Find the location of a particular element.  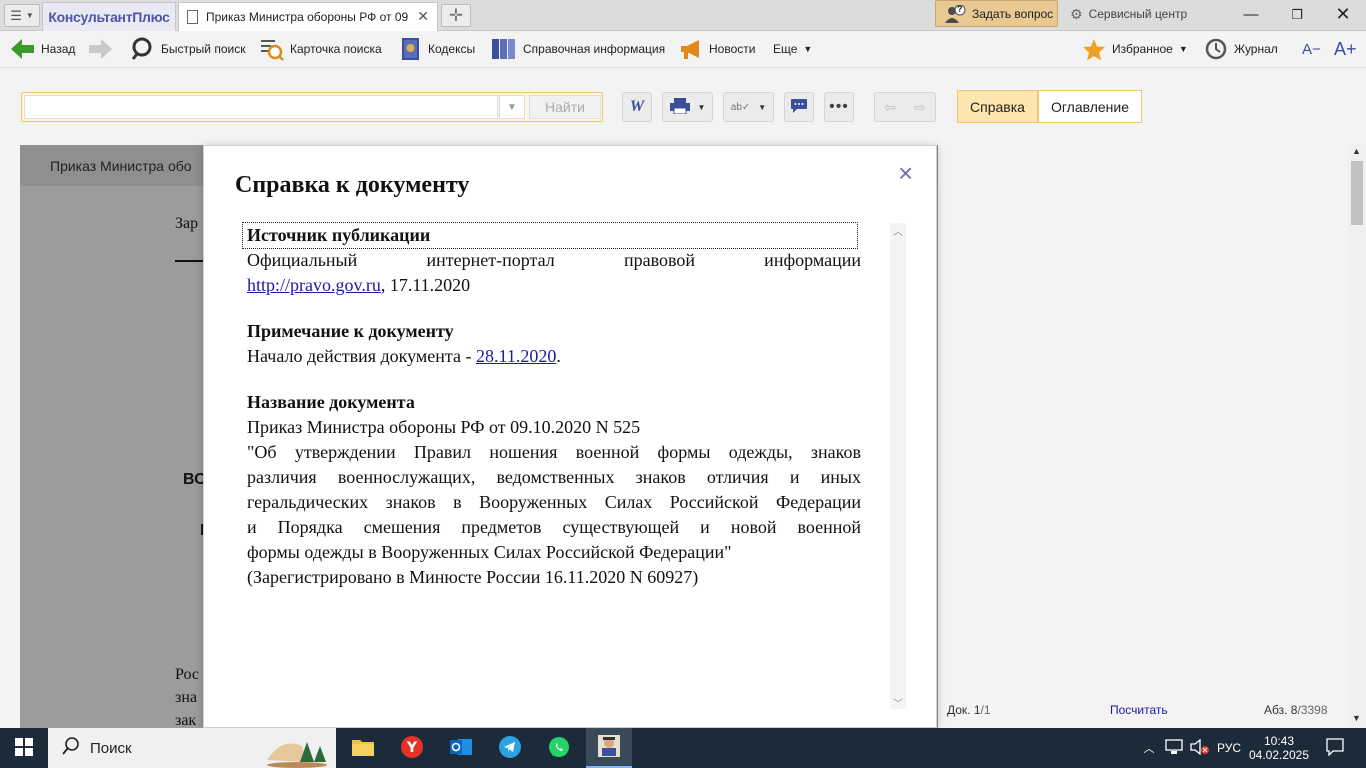

back-label: Назад is located at coordinates (58, 49).